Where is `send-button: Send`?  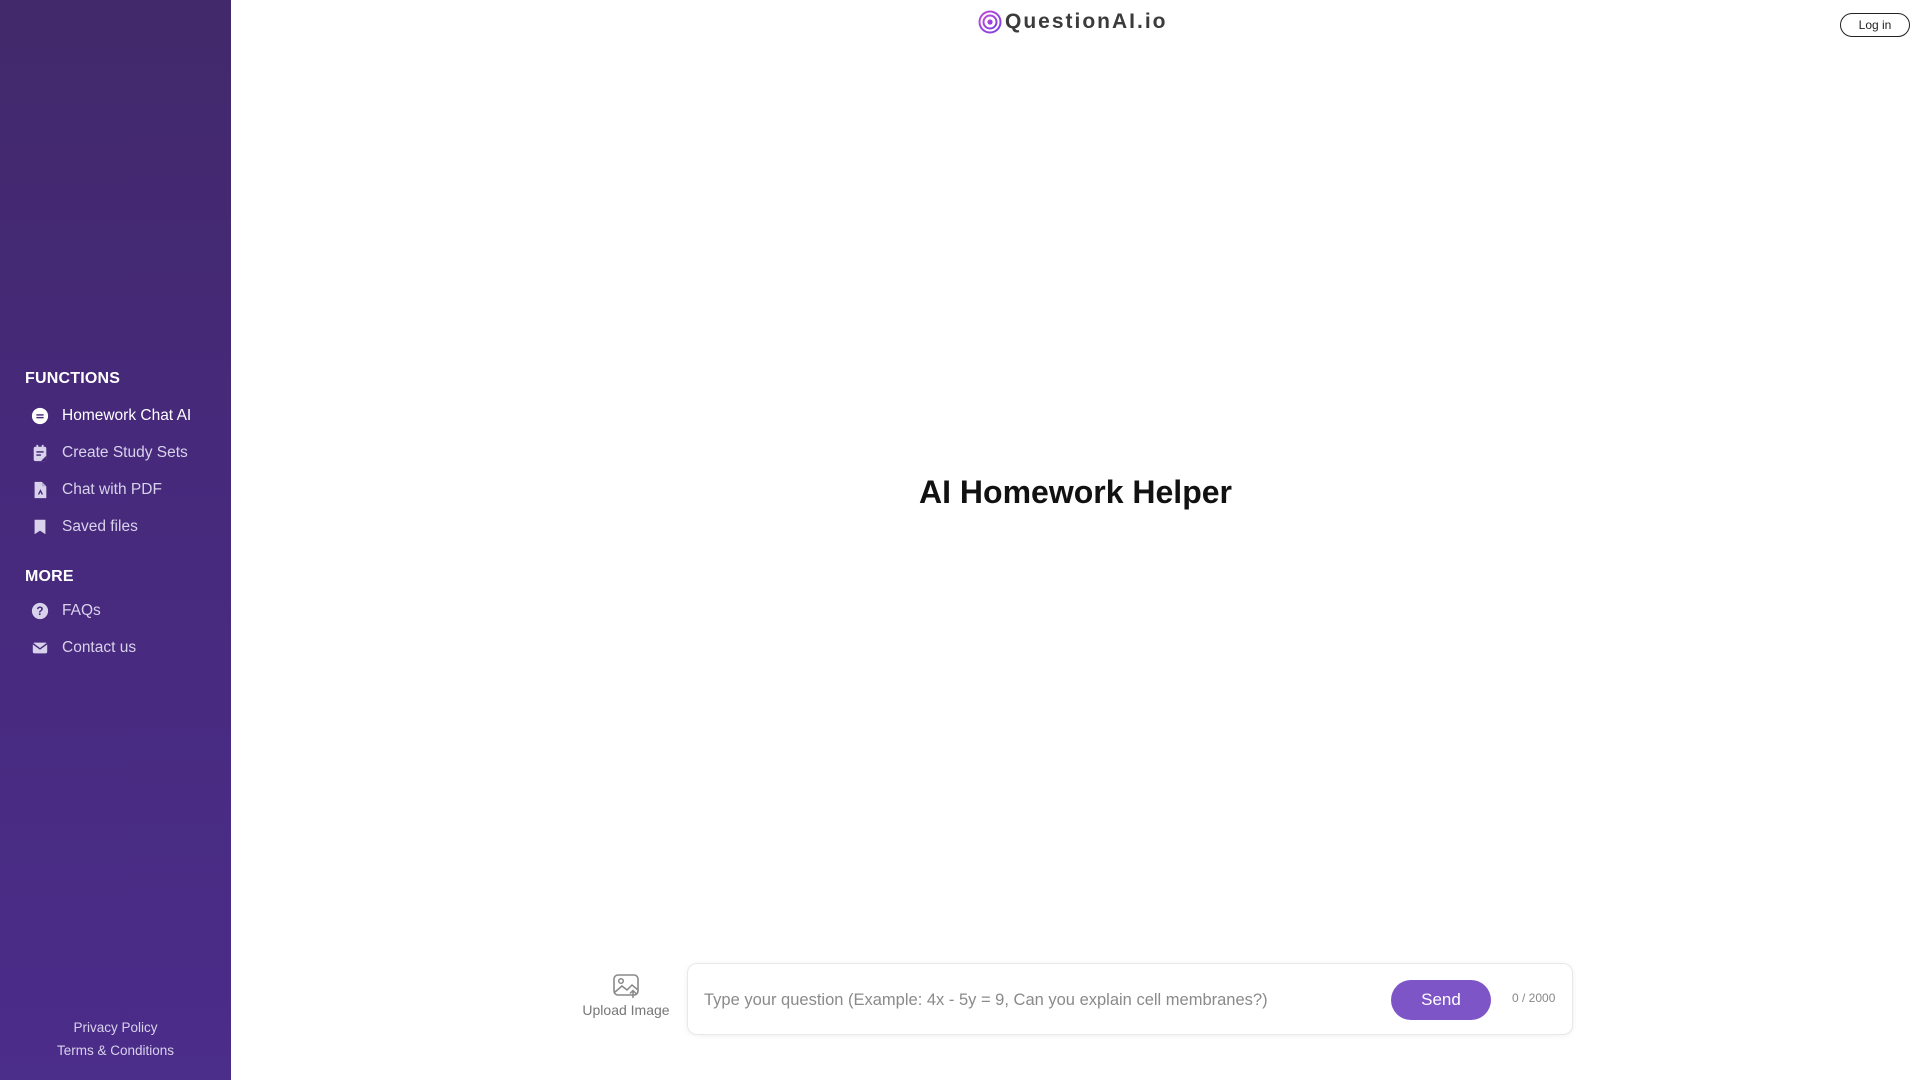 send-button: Send is located at coordinates (1441, 1000).